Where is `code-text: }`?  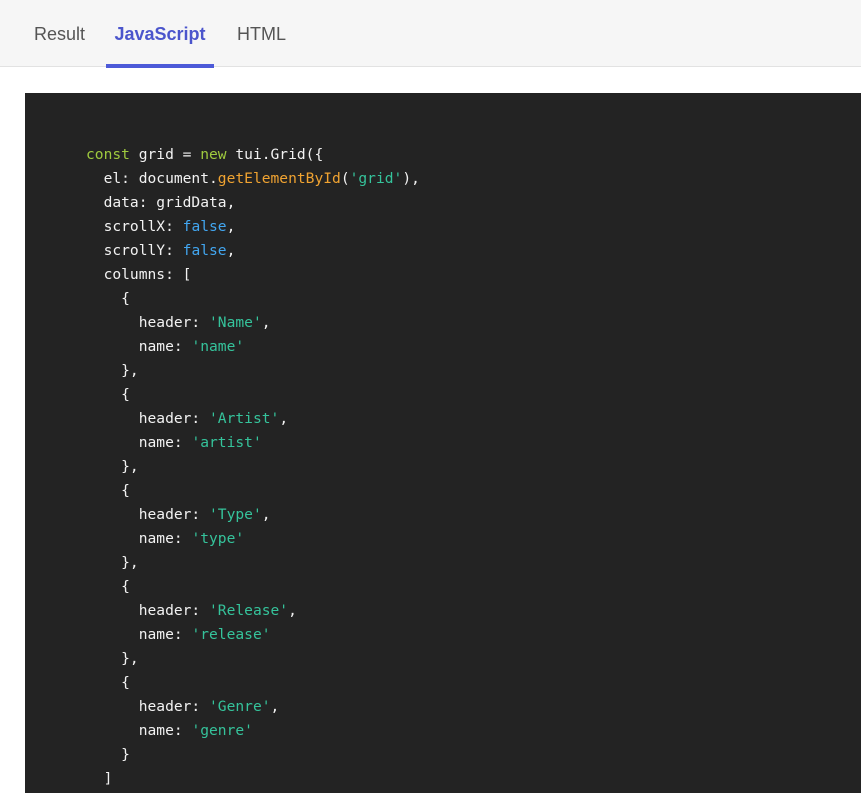 code-text: } is located at coordinates (108, 754).